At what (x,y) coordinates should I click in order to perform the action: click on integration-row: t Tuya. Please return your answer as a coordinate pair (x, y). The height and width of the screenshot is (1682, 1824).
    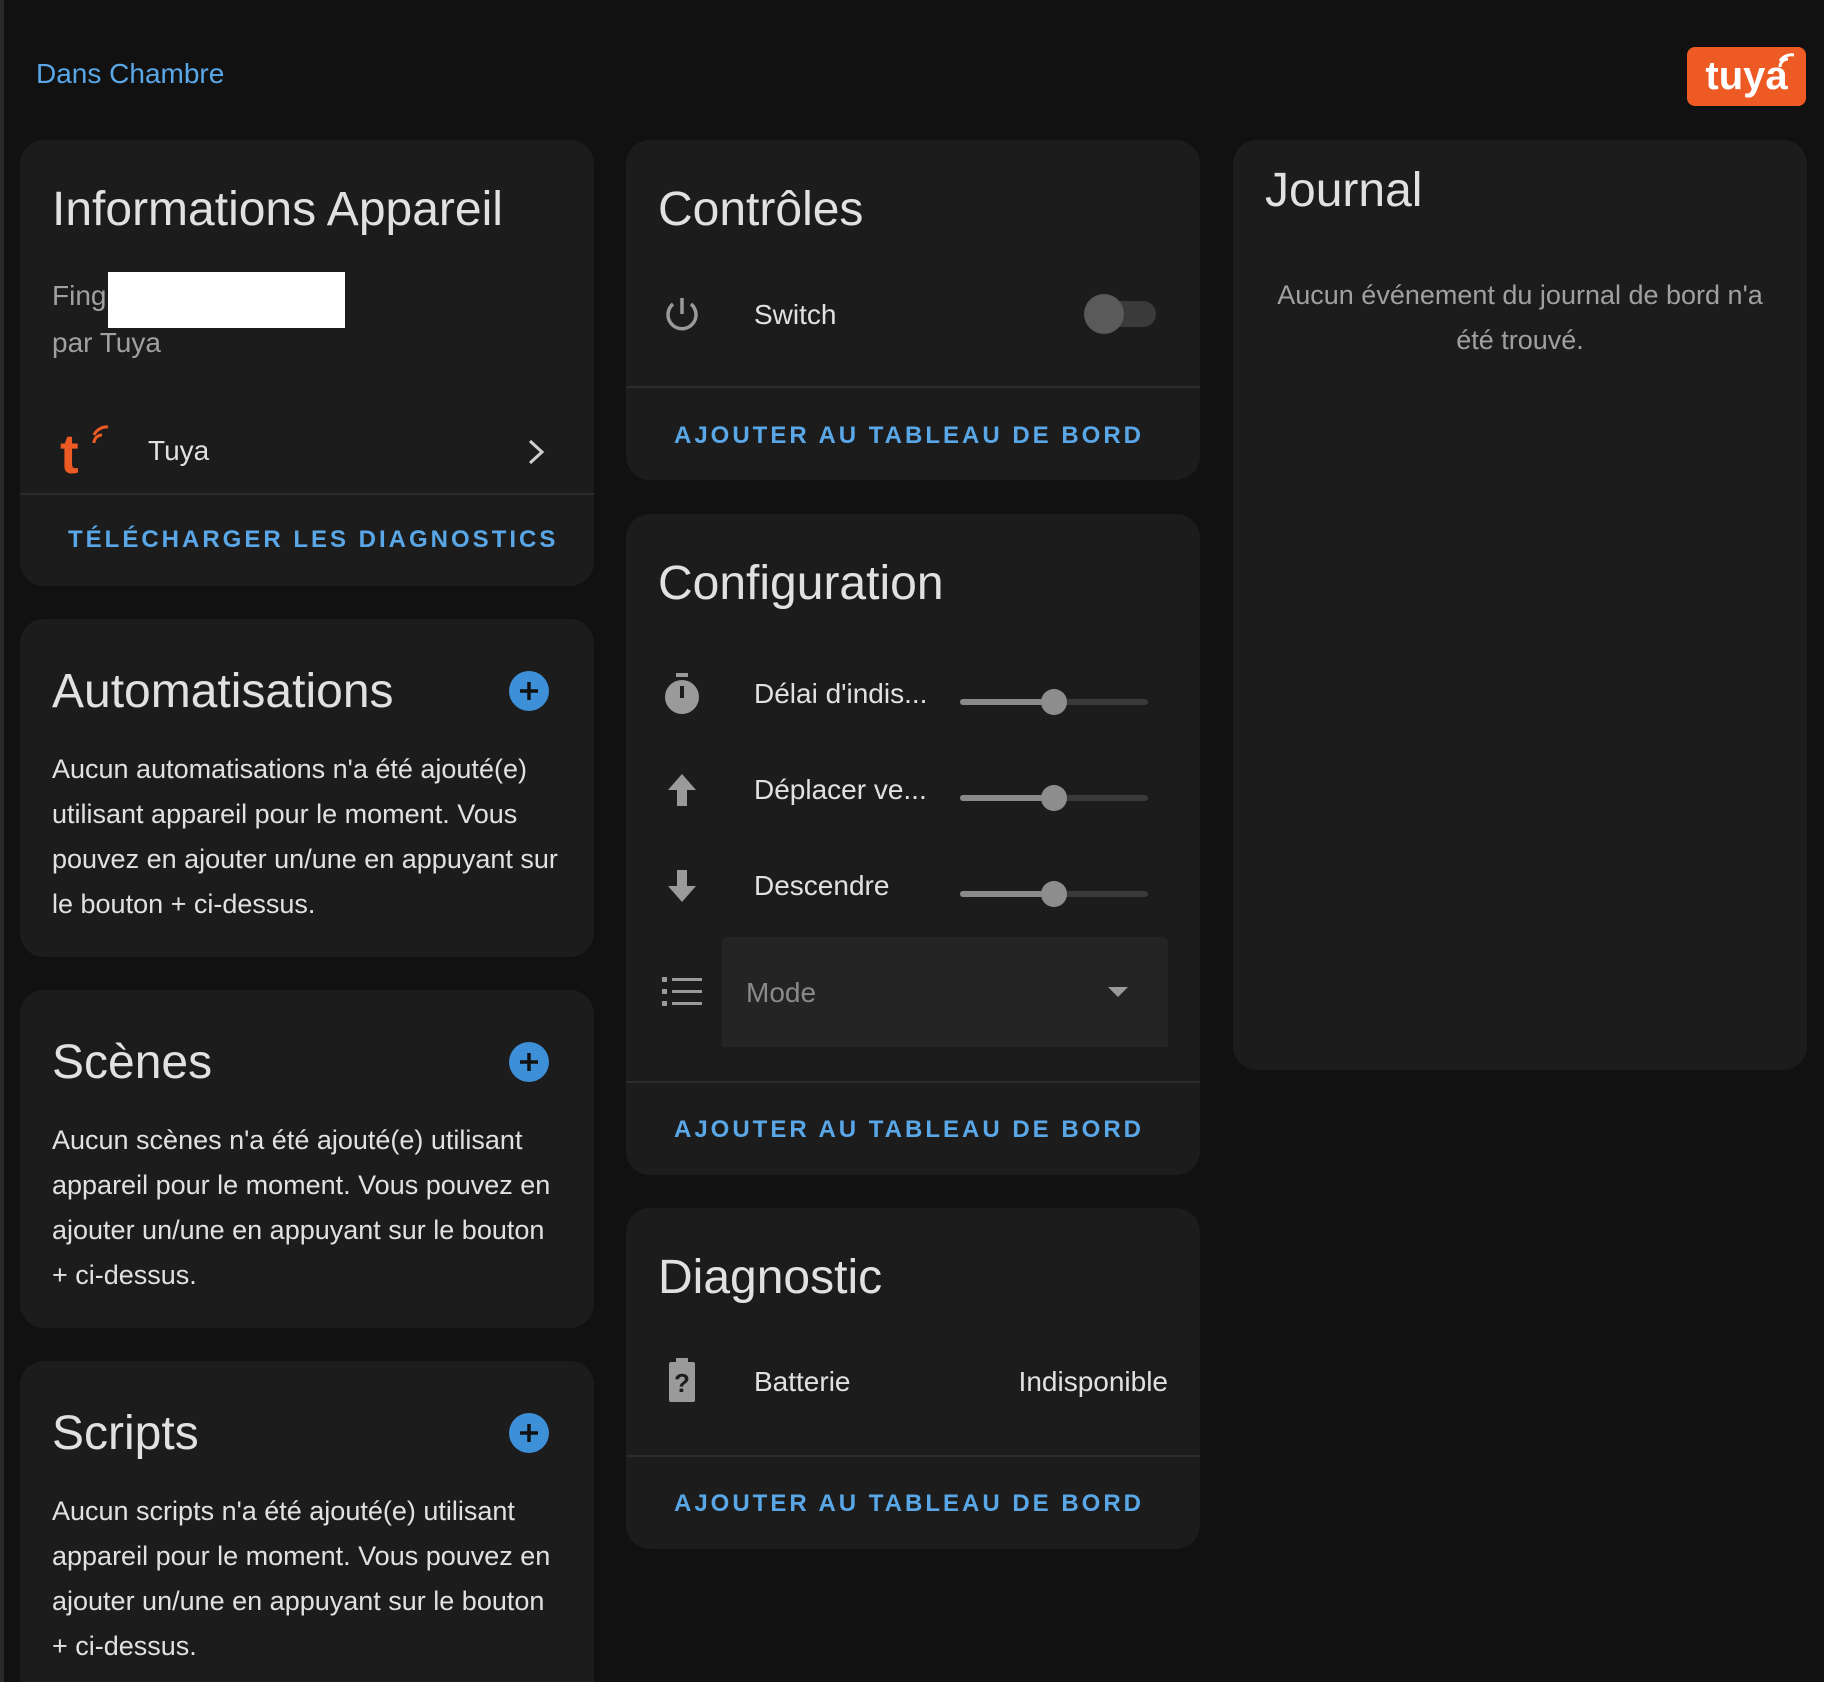
    Looking at the image, I should click on (307, 453).